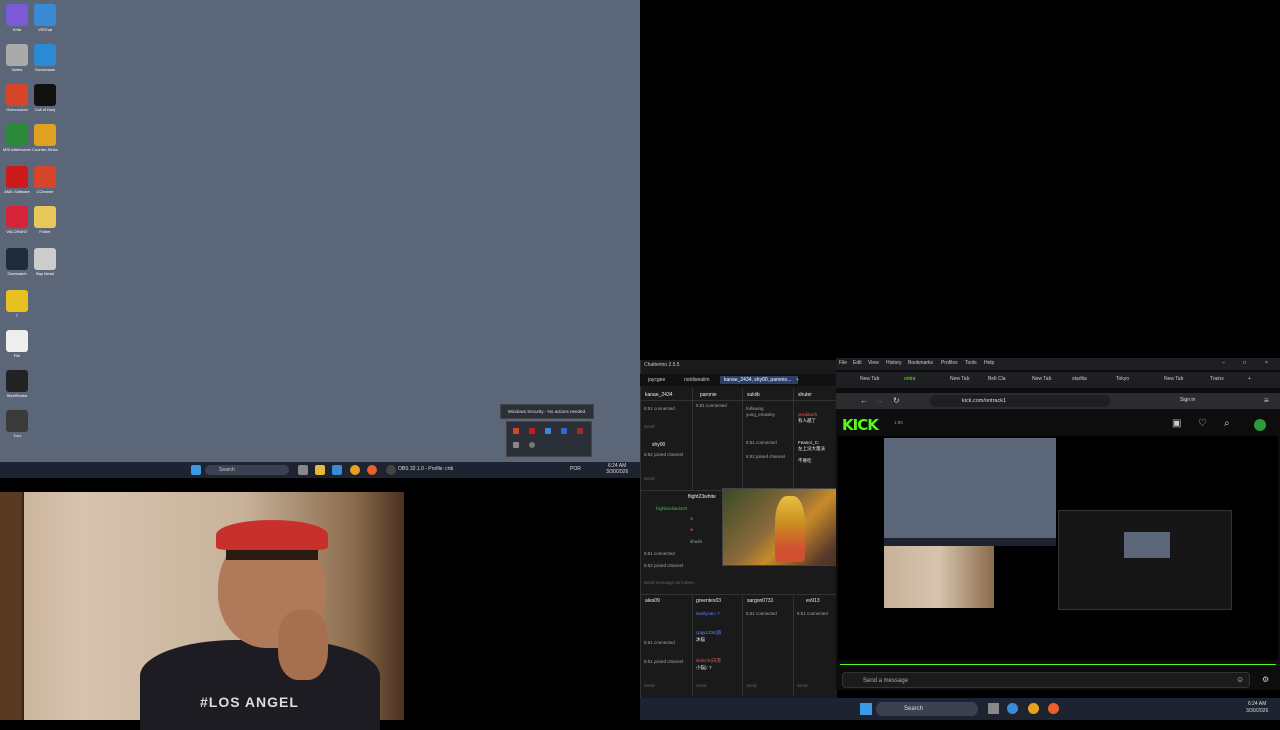 Image resolution: width=1280 pixels, height=730 pixels. Describe the element at coordinates (997, 379) in the screenshot. I see `browser-tab: Belt Cla` at that location.